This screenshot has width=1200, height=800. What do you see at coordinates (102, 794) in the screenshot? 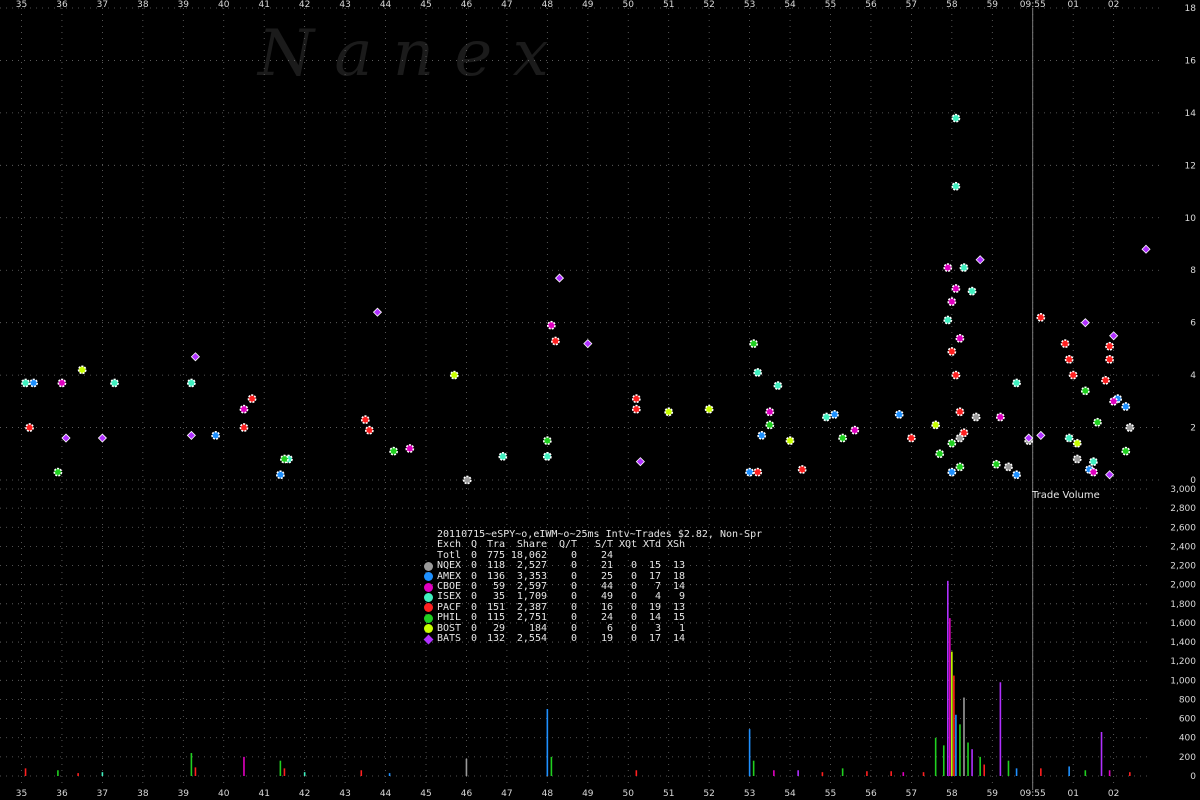
I see `x-tick-label: 37` at bounding box center [102, 794].